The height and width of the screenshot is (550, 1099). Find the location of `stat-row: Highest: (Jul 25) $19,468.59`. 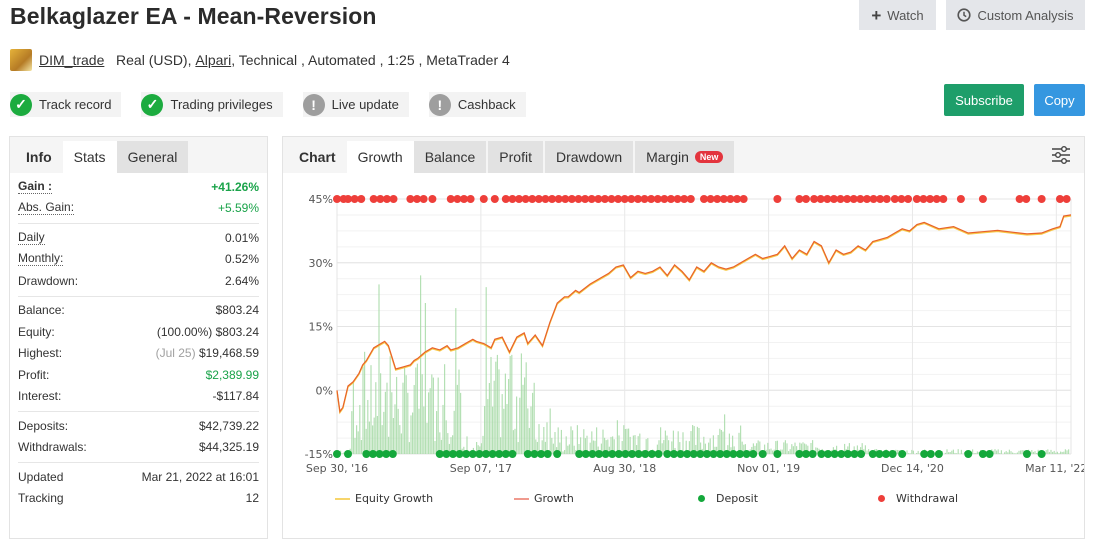

stat-row: Highest: (Jul 25) $19,468.59 is located at coordinates (138, 354).